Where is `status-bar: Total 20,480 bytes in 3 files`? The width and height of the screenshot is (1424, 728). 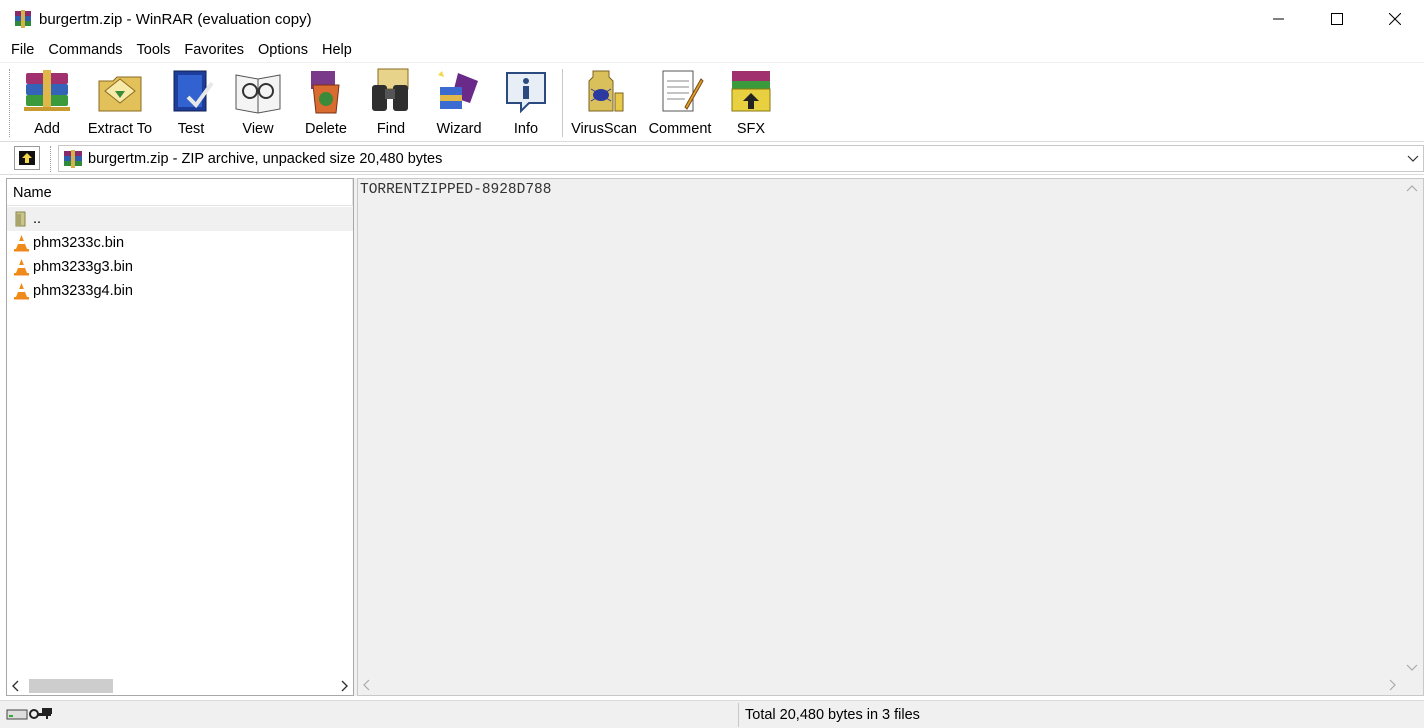
status-bar: Total 20,480 bytes in 3 files is located at coordinates (712, 714).